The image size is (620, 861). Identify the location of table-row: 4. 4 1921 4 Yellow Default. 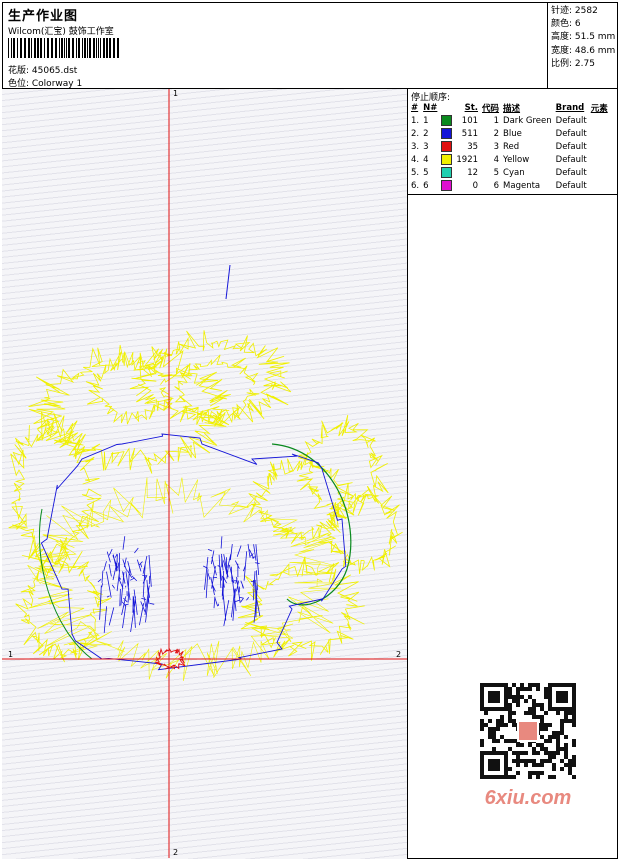
(509, 159).